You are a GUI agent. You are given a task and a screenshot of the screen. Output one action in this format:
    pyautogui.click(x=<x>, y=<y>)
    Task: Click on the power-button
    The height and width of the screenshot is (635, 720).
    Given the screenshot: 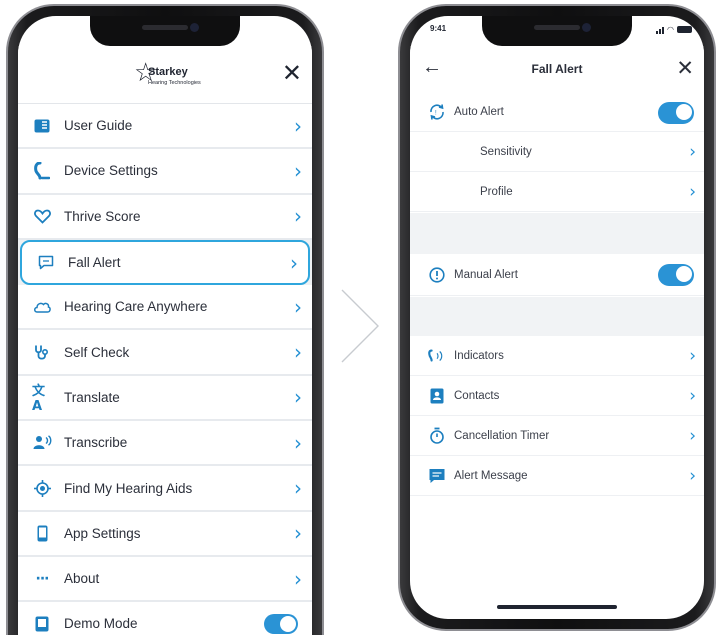 What is the action you would take?
    pyautogui.click(x=715, y=176)
    